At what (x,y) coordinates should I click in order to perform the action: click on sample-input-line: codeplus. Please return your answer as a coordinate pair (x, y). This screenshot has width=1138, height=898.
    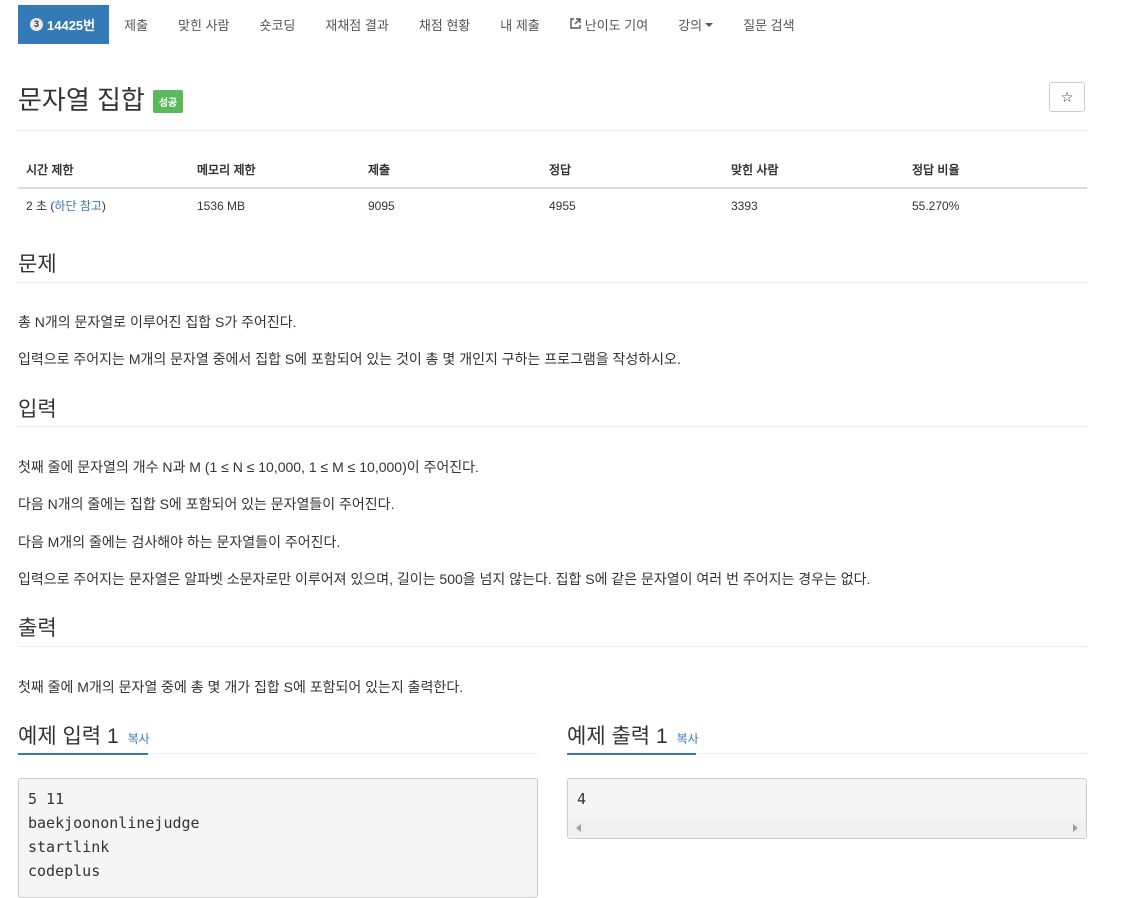
    Looking at the image, I should click on (64, 871).